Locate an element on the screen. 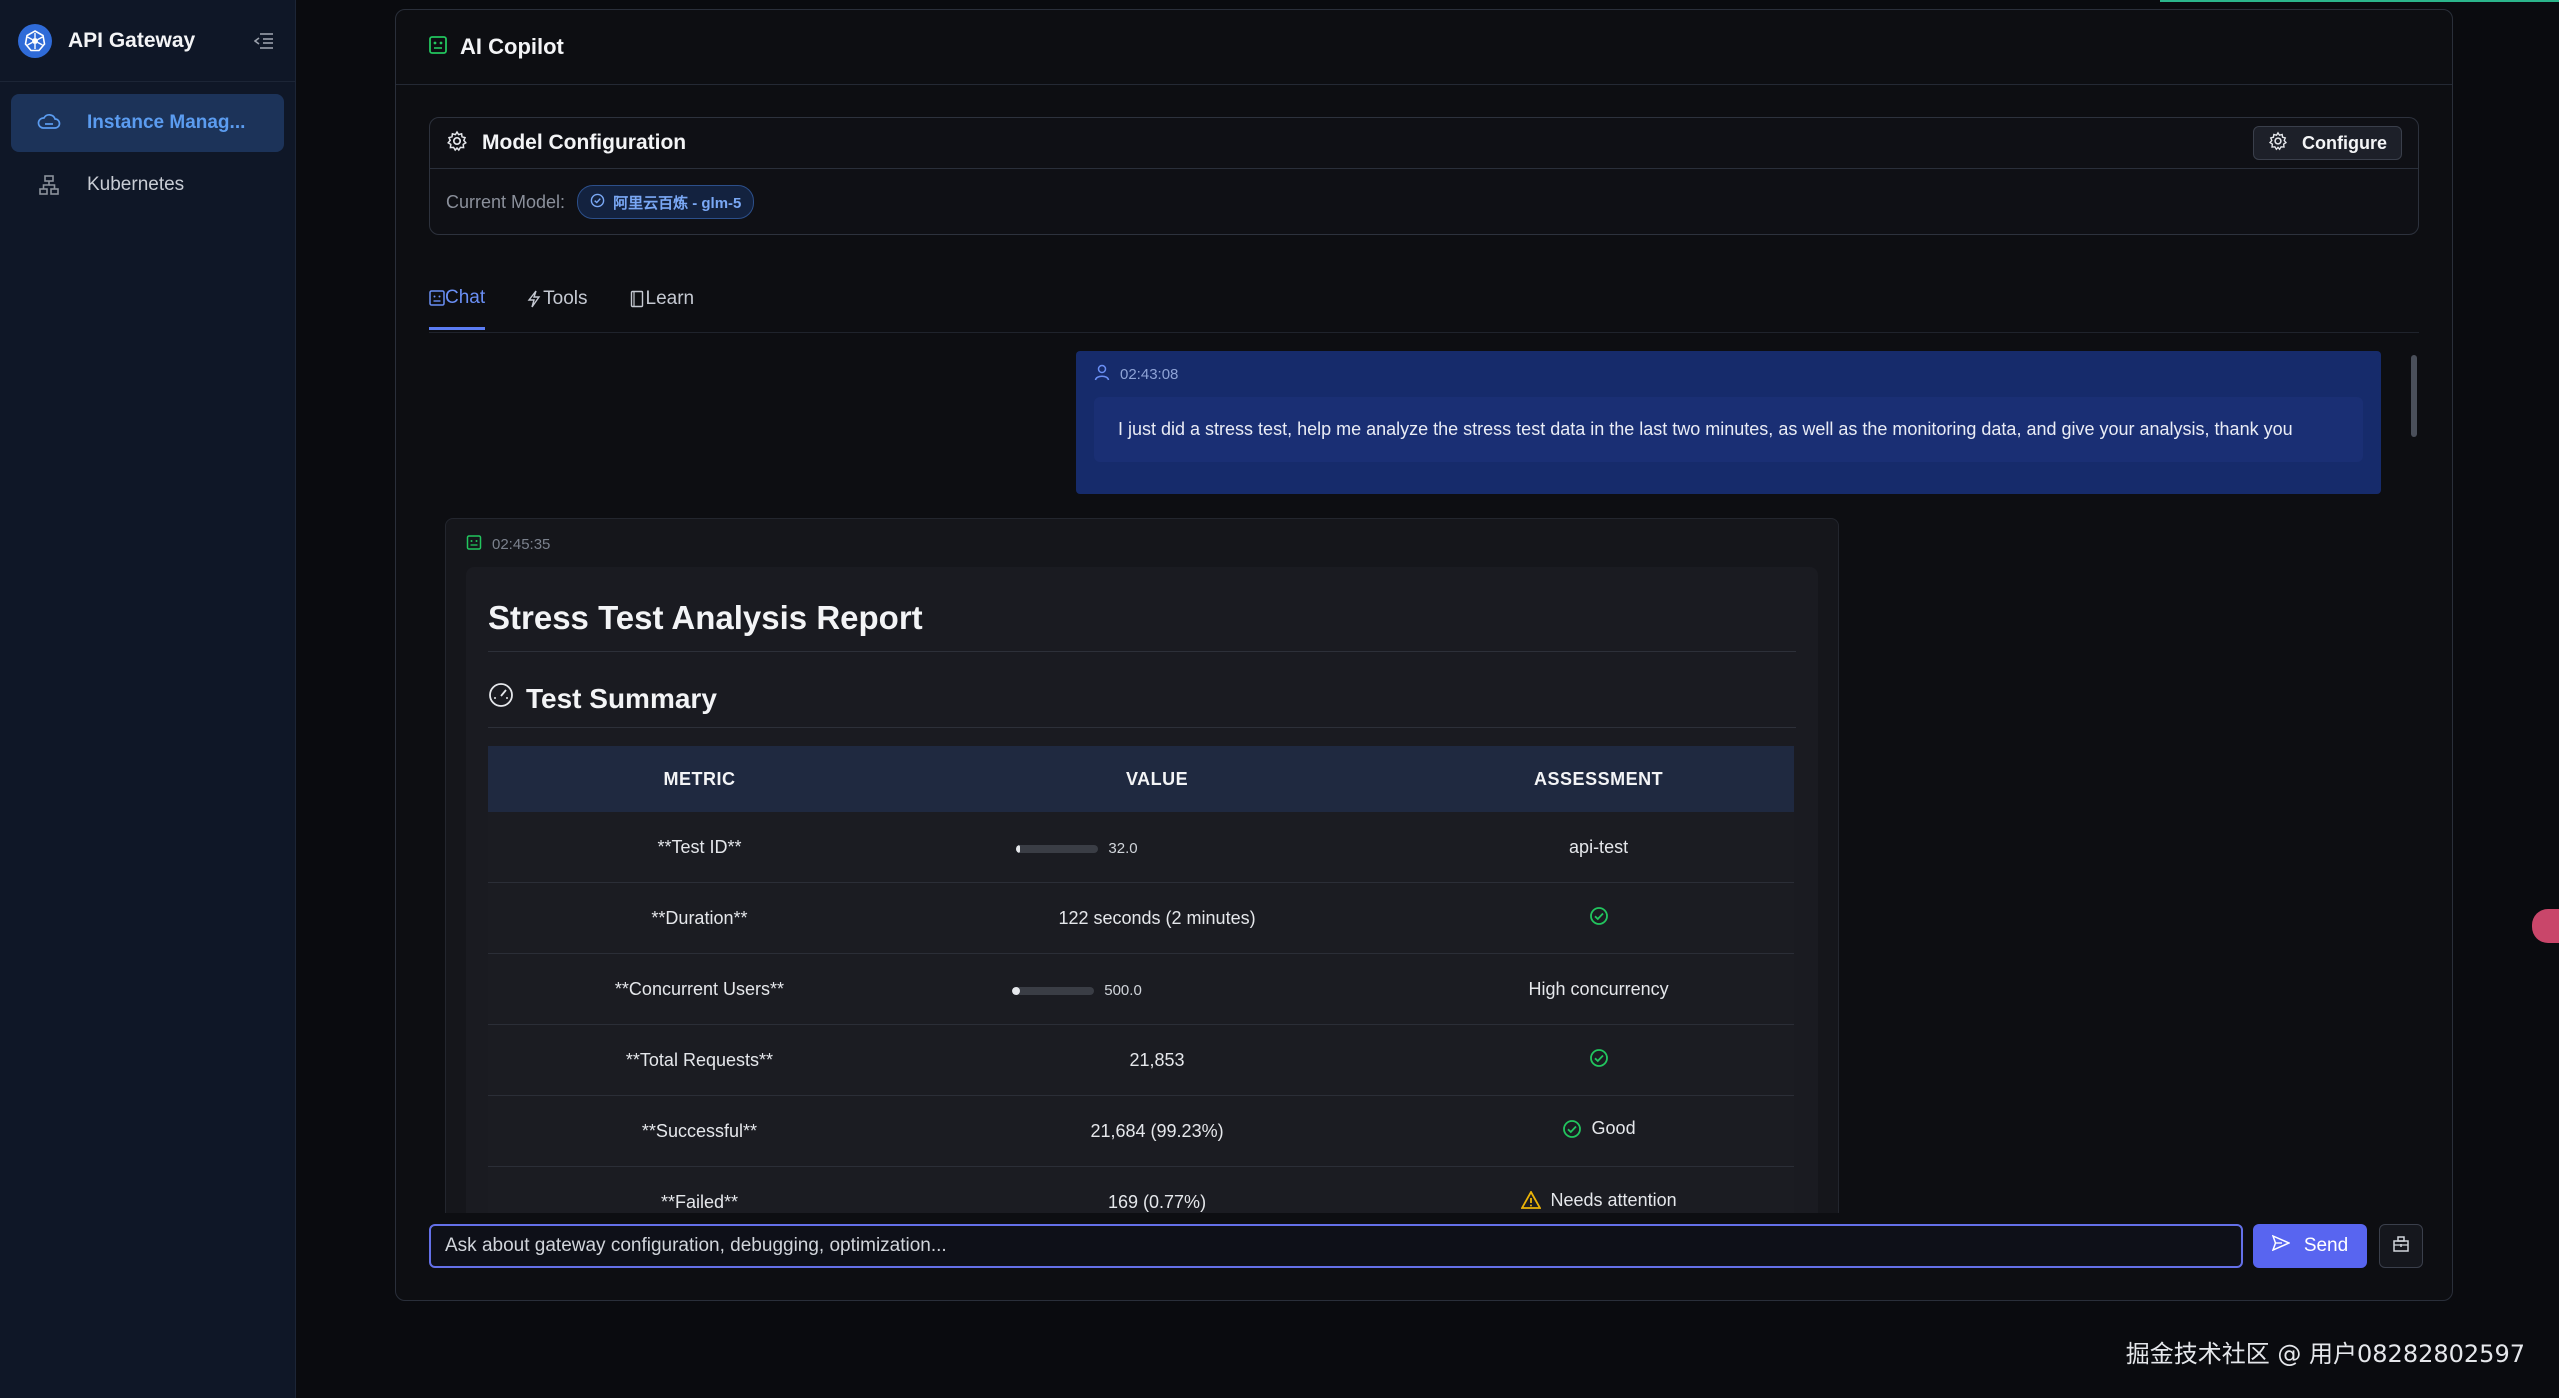  panel-header: AI Copilot is located at coordinates (1424, 47).